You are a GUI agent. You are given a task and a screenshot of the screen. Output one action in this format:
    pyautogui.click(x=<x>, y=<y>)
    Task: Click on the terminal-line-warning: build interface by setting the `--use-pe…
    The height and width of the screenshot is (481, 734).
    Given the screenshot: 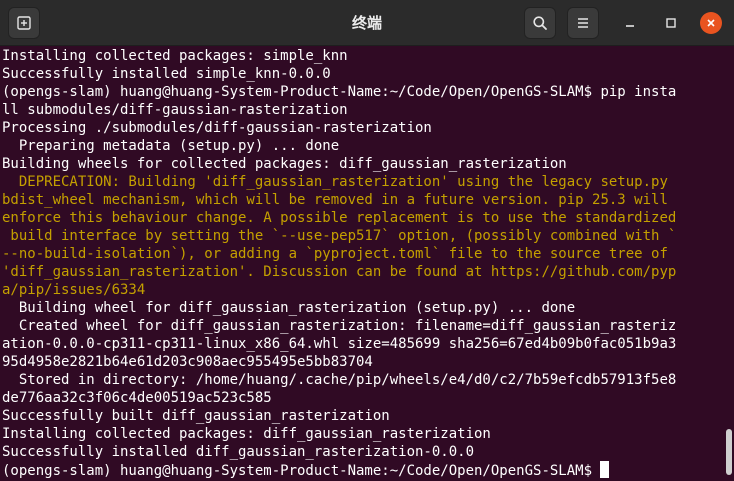 What is the action you would take?
    pyautogui.click(x=339, y=236)
    